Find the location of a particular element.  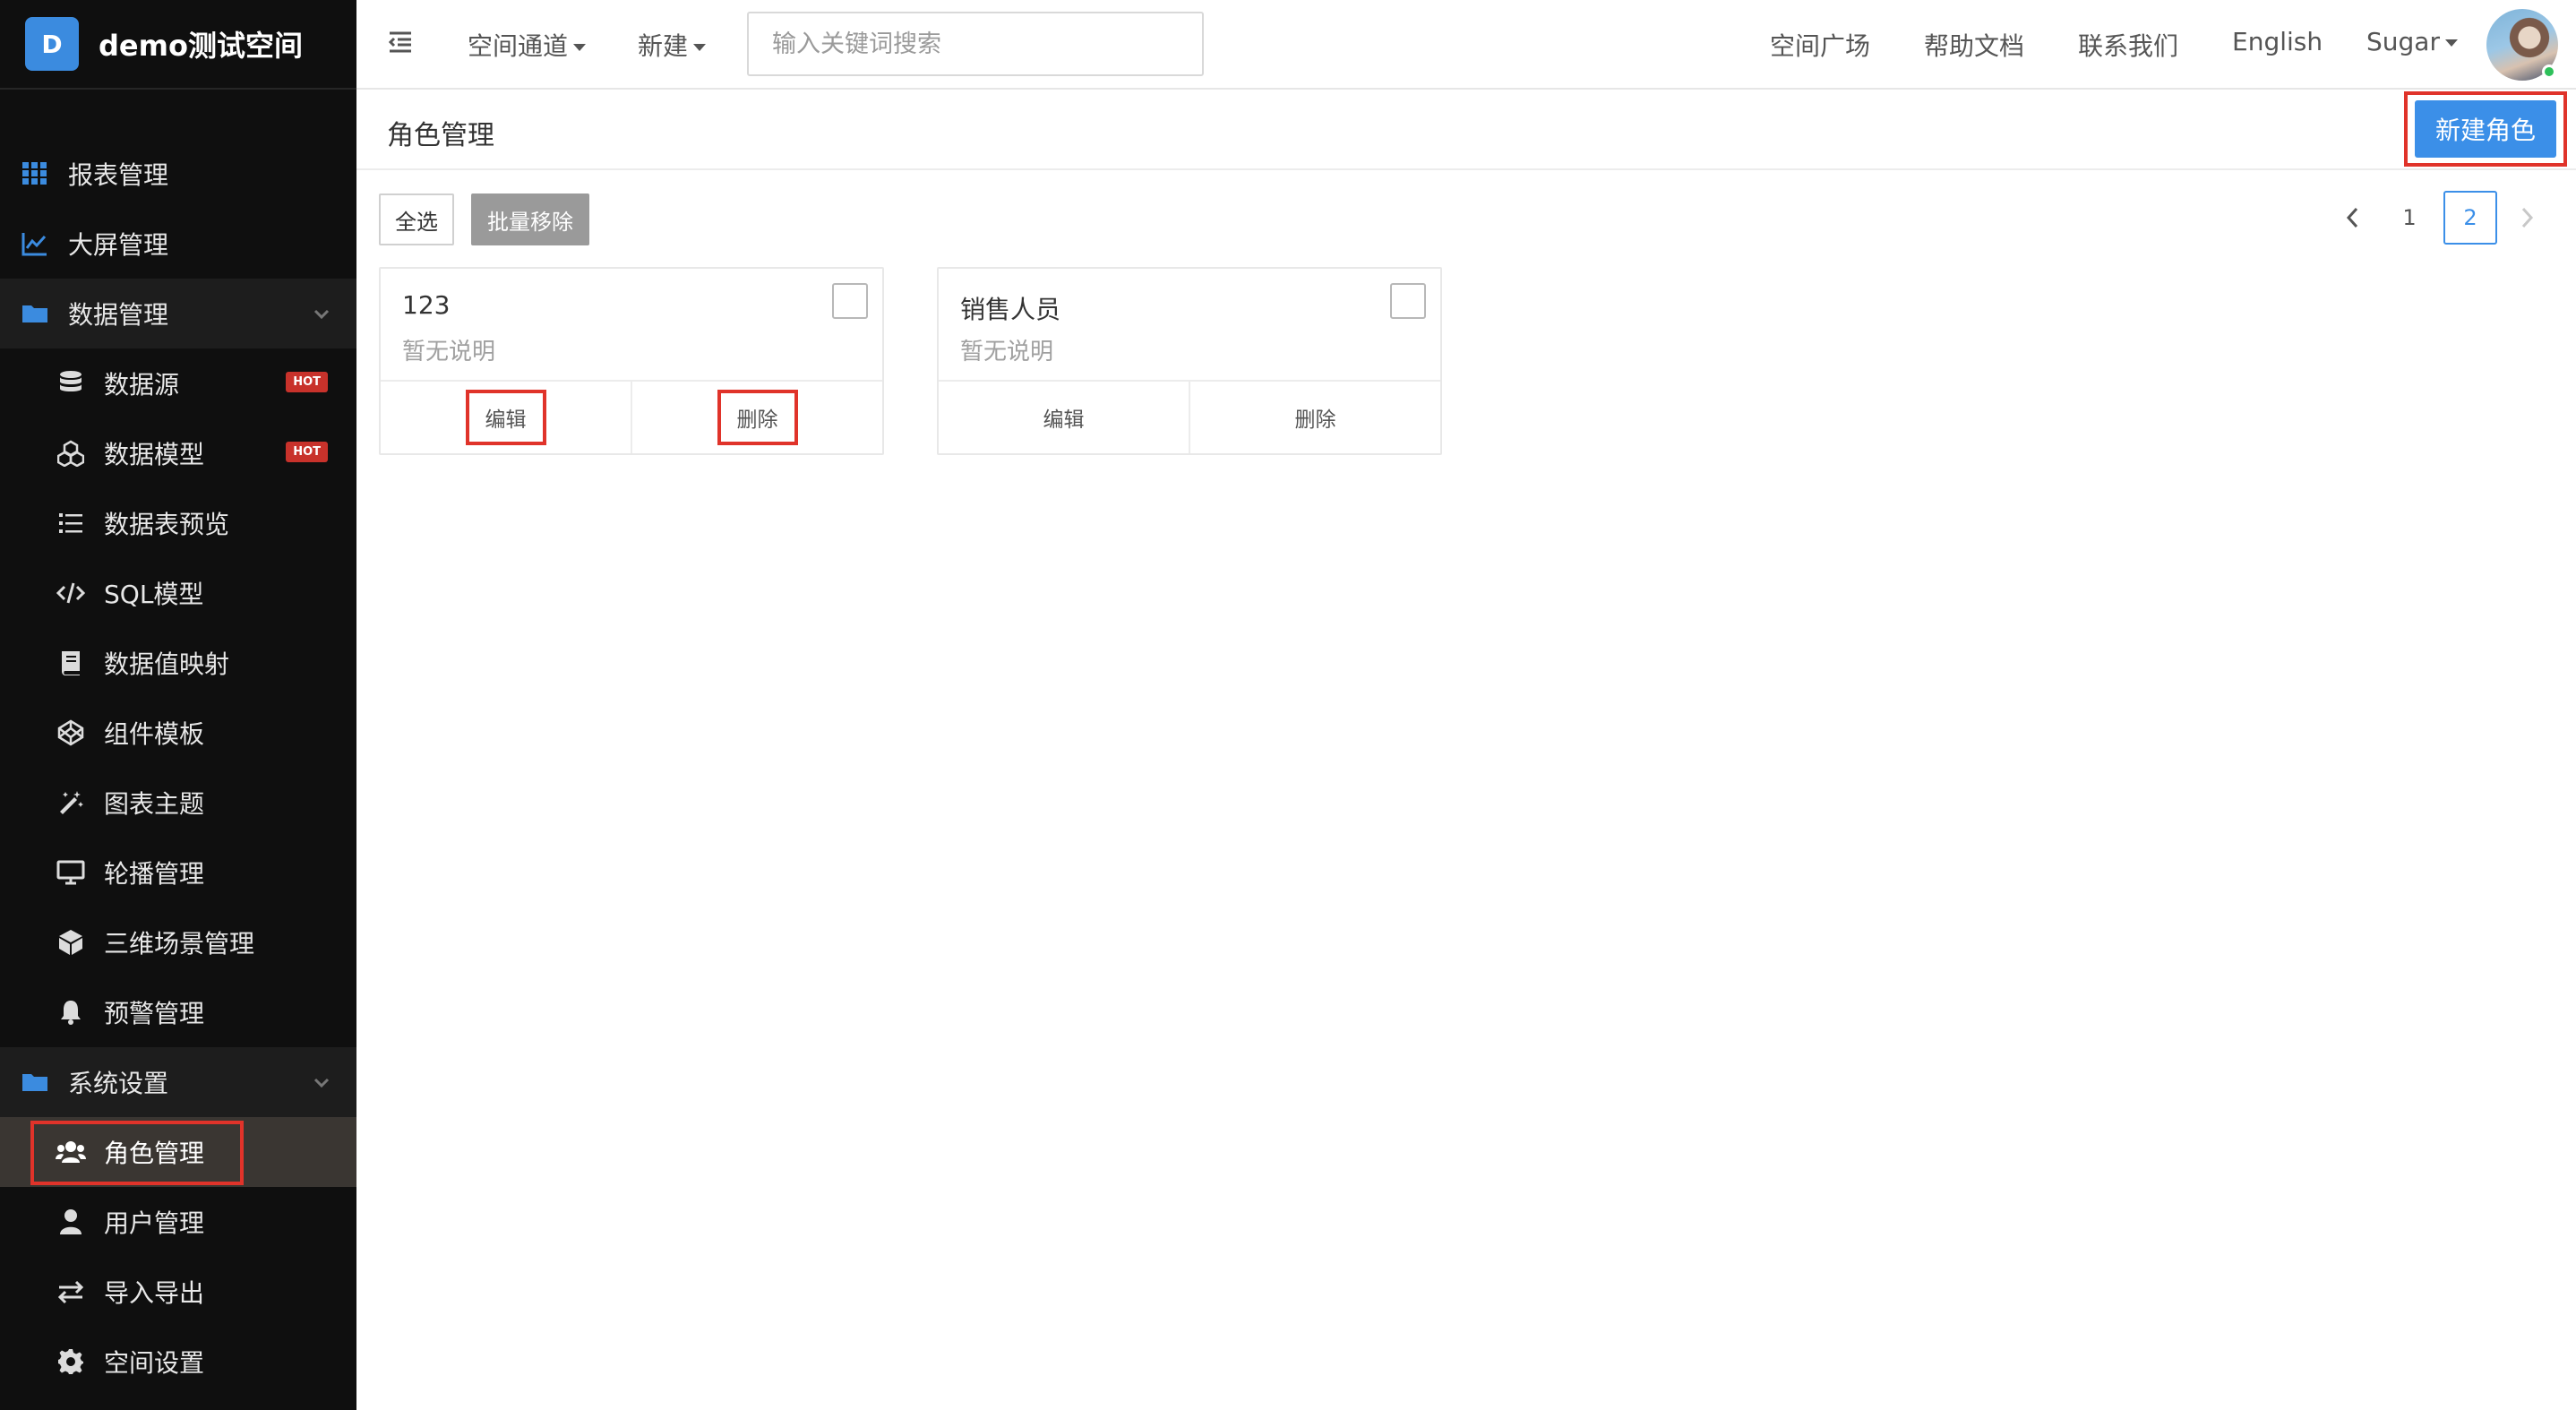

exchange-icon is located at coordinates (71, 1292).